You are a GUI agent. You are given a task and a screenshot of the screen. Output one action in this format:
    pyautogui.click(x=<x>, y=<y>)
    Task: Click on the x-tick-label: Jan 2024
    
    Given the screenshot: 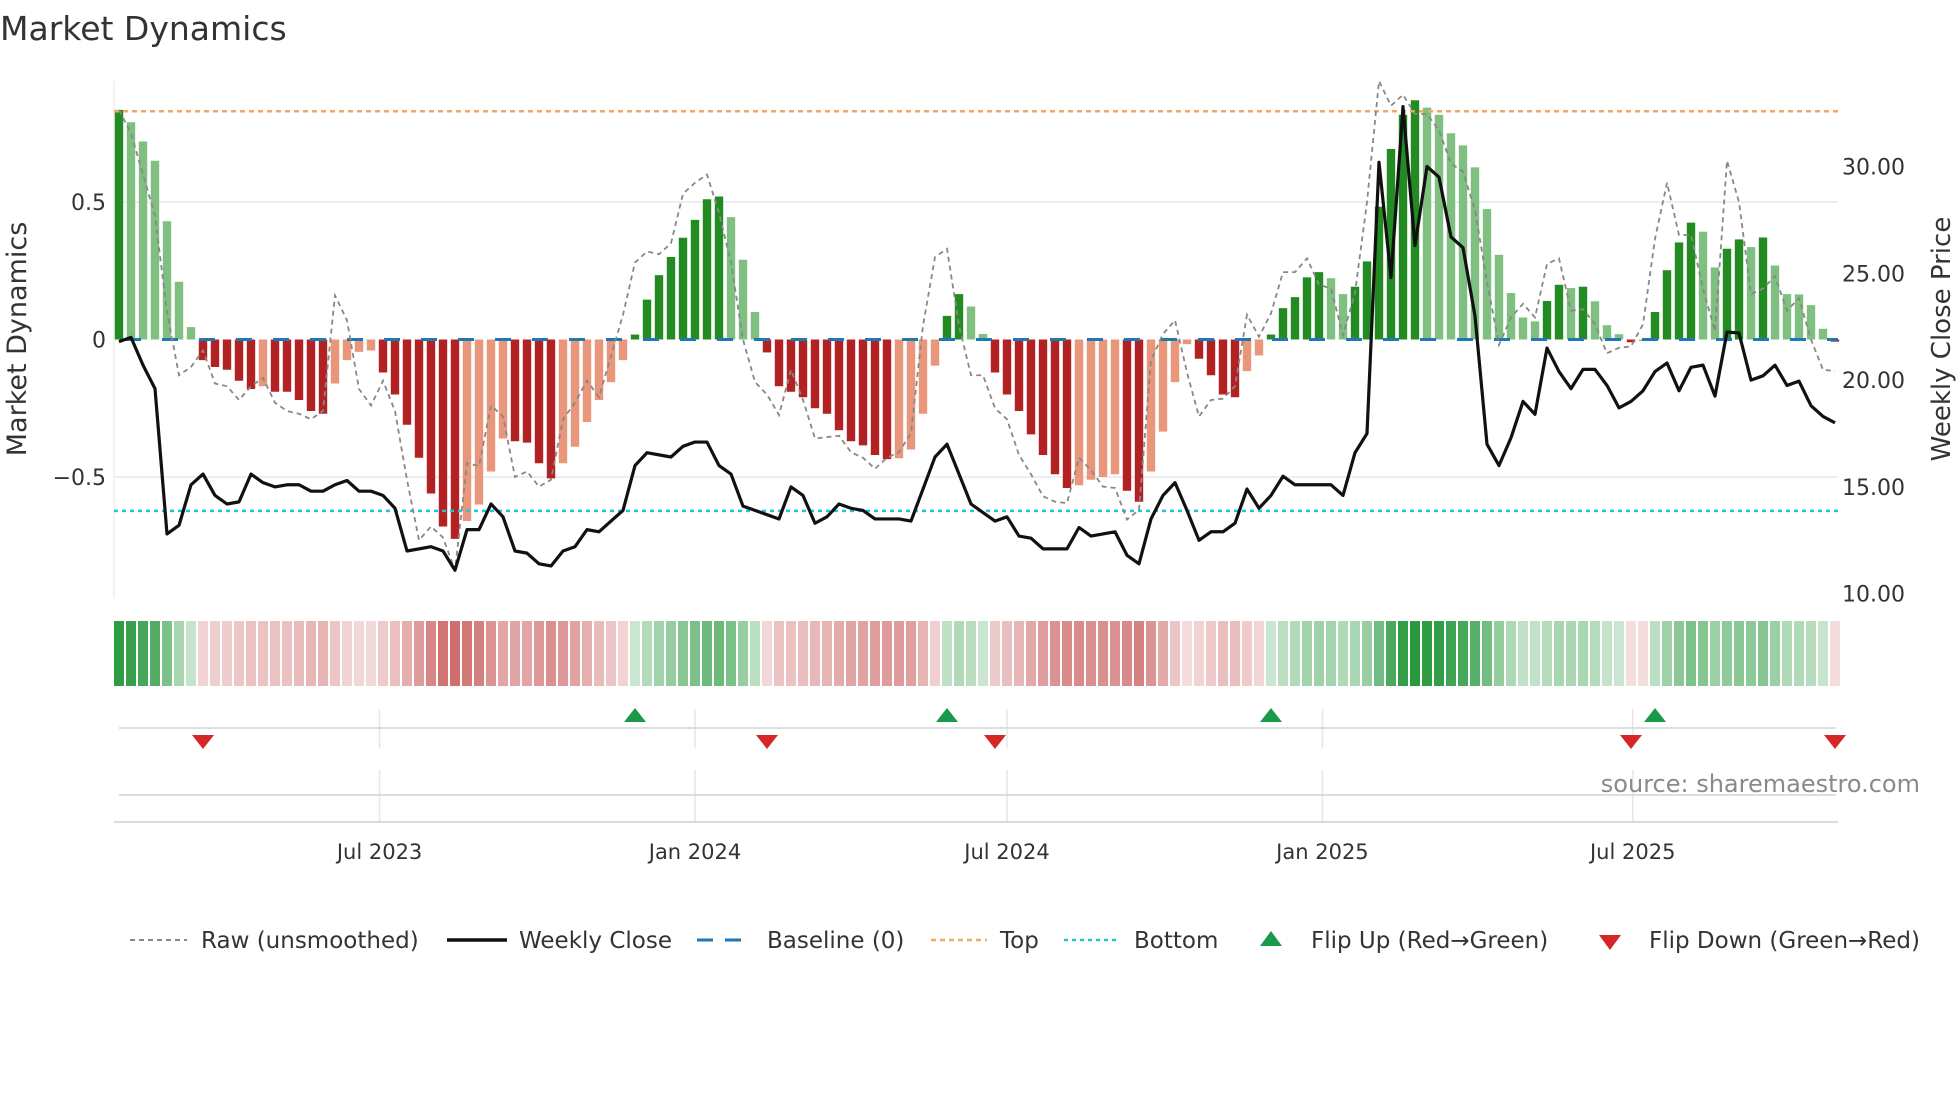 What is the action you would take?
    pyautogui.click(x=694, y=852)
    